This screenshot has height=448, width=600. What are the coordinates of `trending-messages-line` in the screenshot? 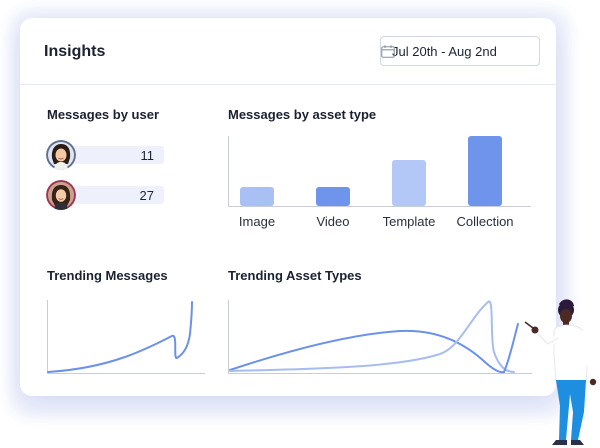 It's located at (120, 337).